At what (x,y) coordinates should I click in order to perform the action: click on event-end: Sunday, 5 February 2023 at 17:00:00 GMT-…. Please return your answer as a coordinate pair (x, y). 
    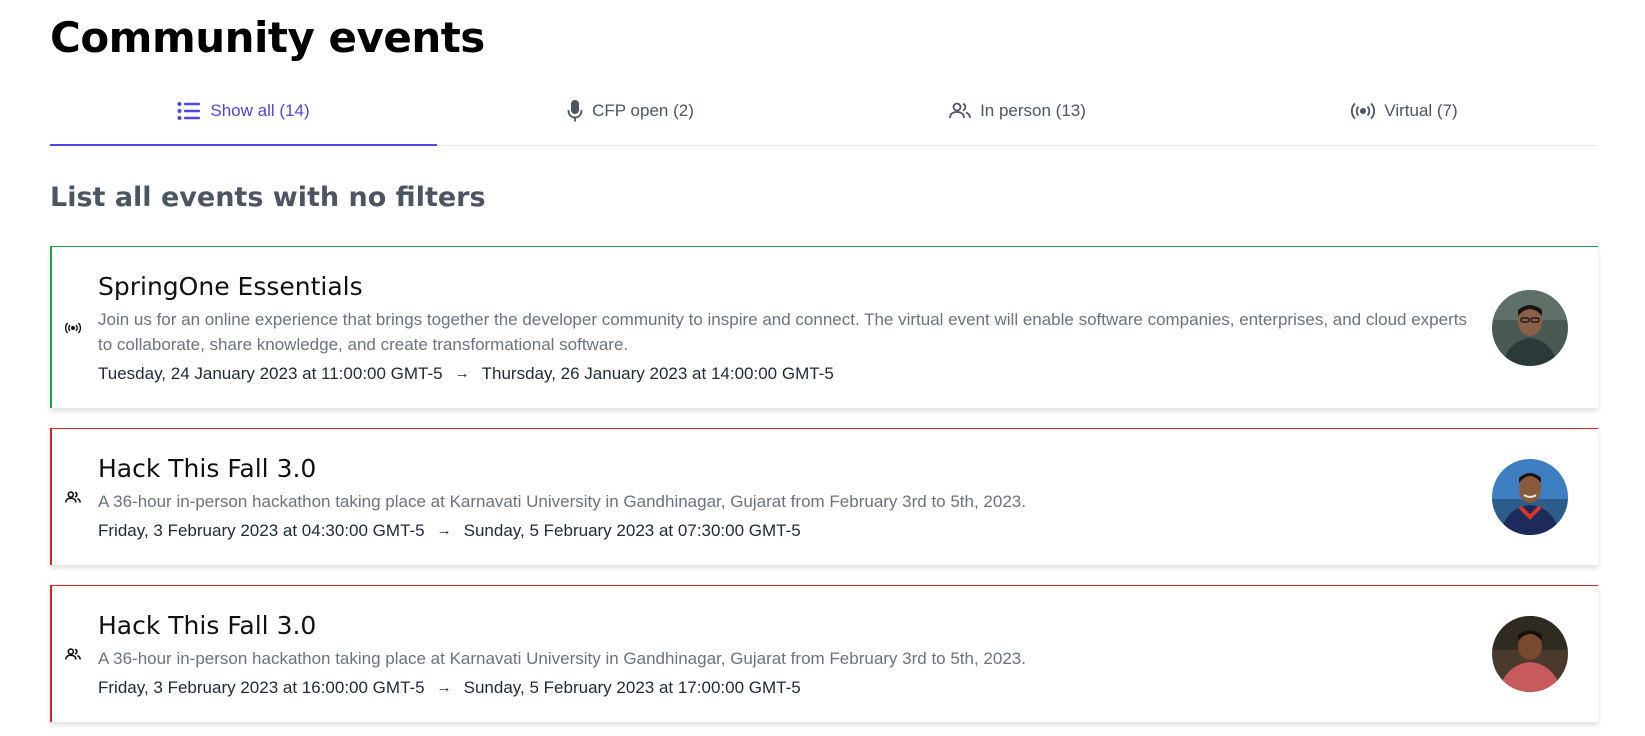
    Looking at the image, I should click on (632, 687).